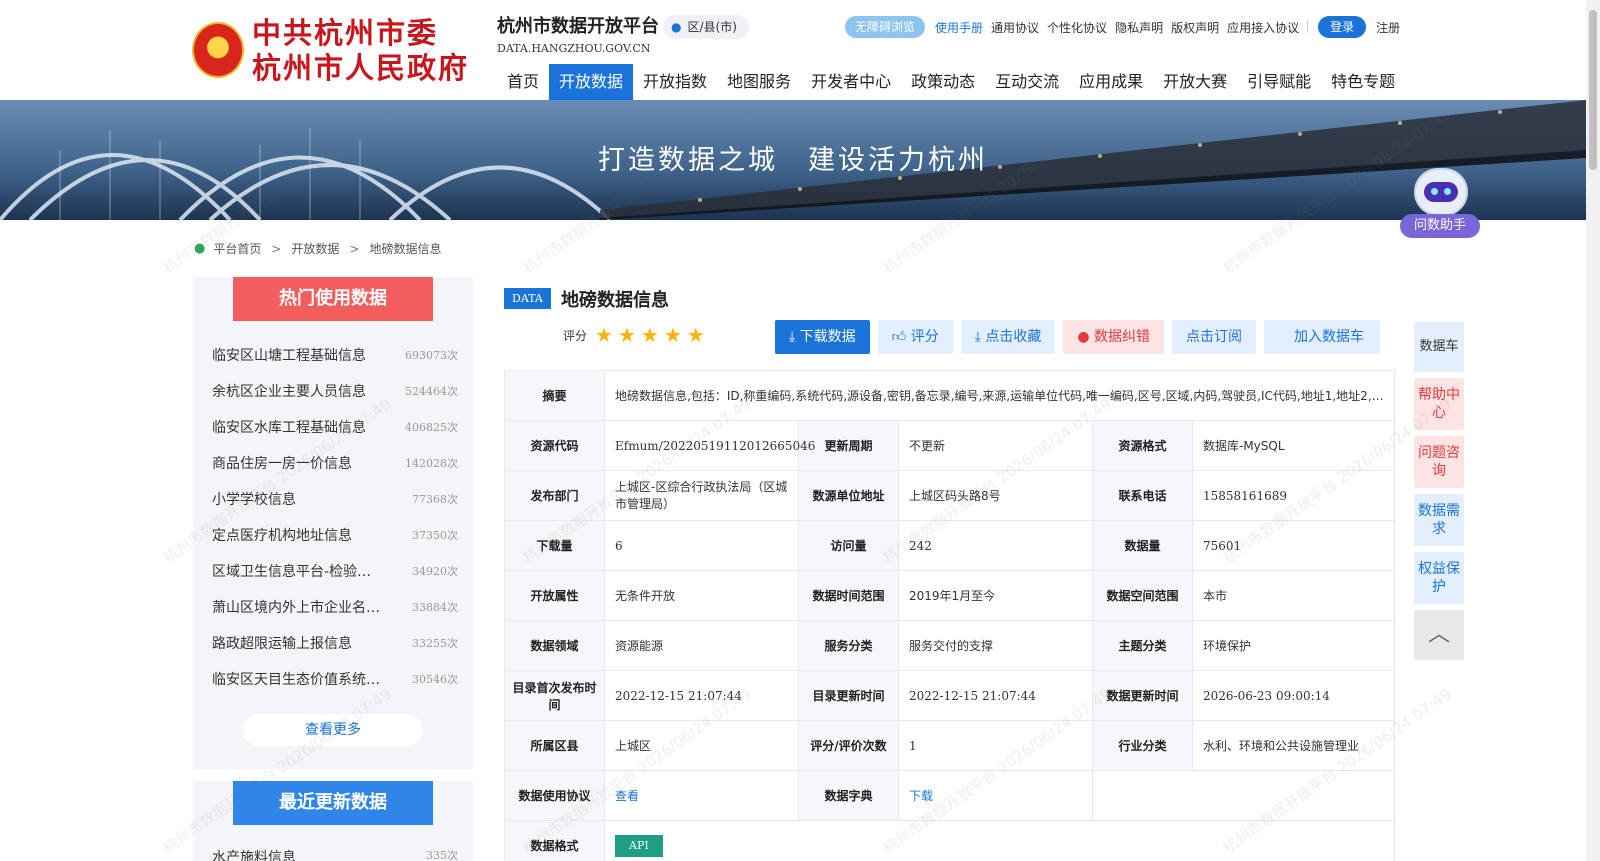 The image size is (1600, 861). I want to click on nav-open-index: 开放指数, so click(675, 82).